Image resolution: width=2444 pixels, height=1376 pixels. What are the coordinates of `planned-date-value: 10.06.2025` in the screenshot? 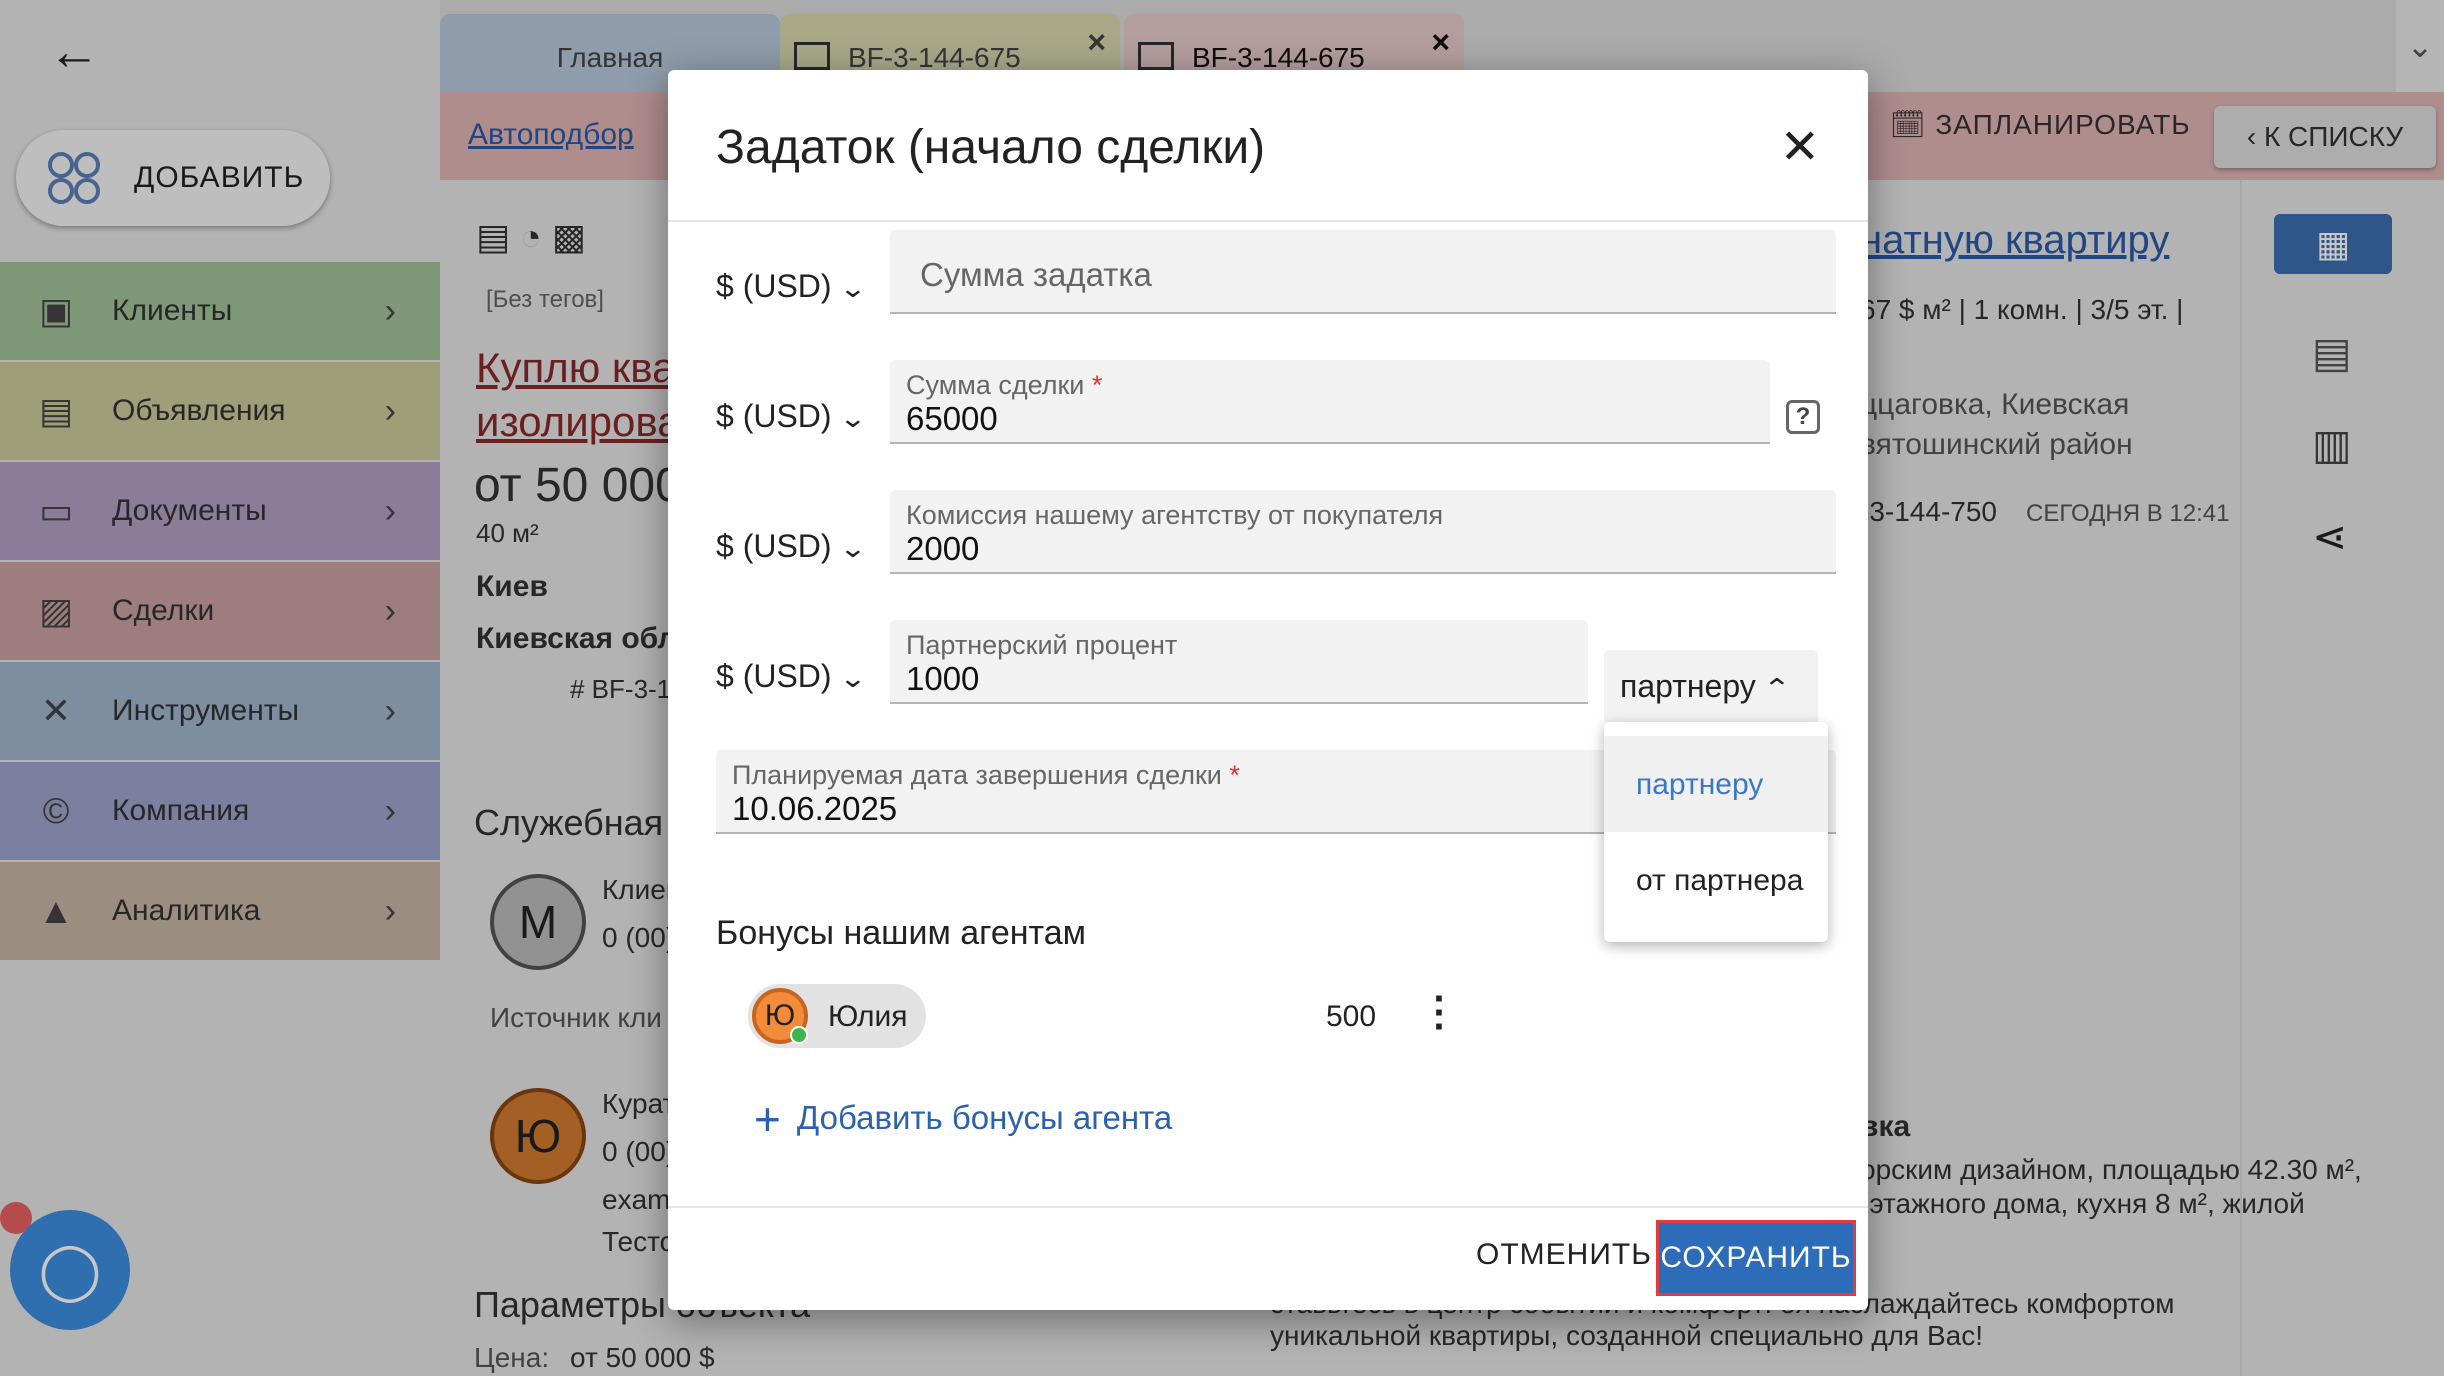 It's located at (815, 808).